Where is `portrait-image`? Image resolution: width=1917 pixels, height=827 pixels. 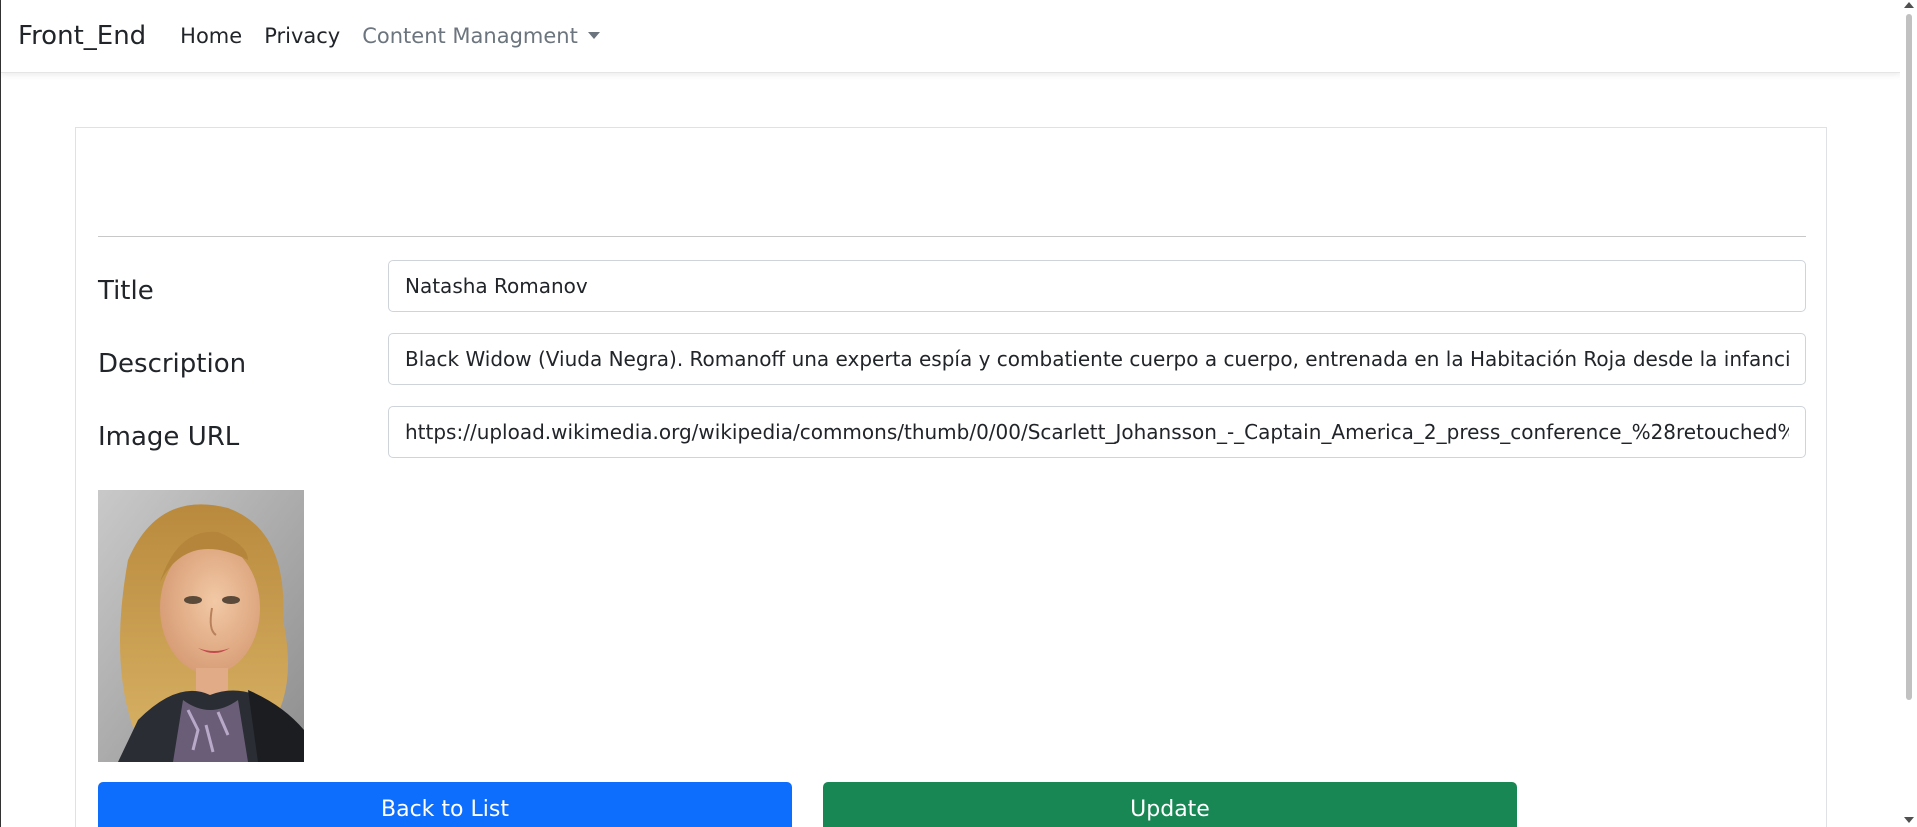 portrait-image is located at coordinates (201, 626).